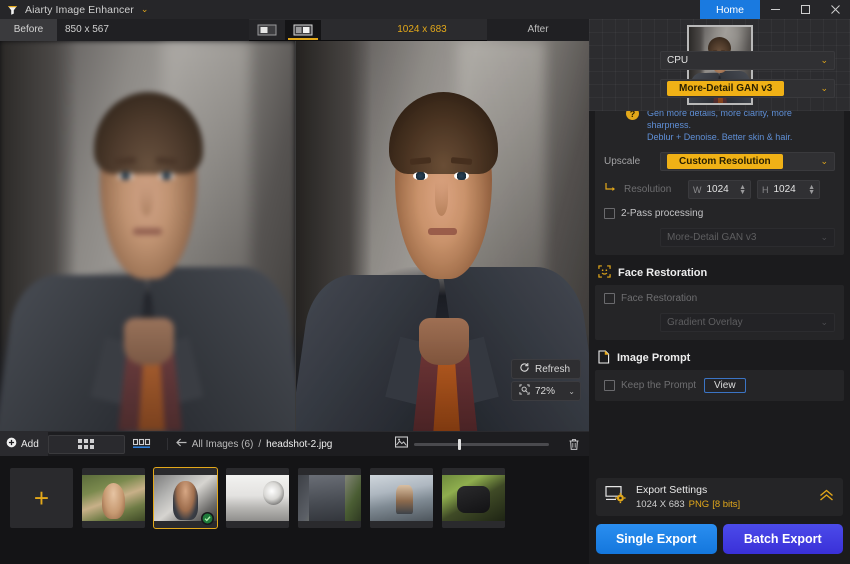  Describe the element at coordinates (28, 29) in the screenshot. I see `before-tab: Before` at that location.